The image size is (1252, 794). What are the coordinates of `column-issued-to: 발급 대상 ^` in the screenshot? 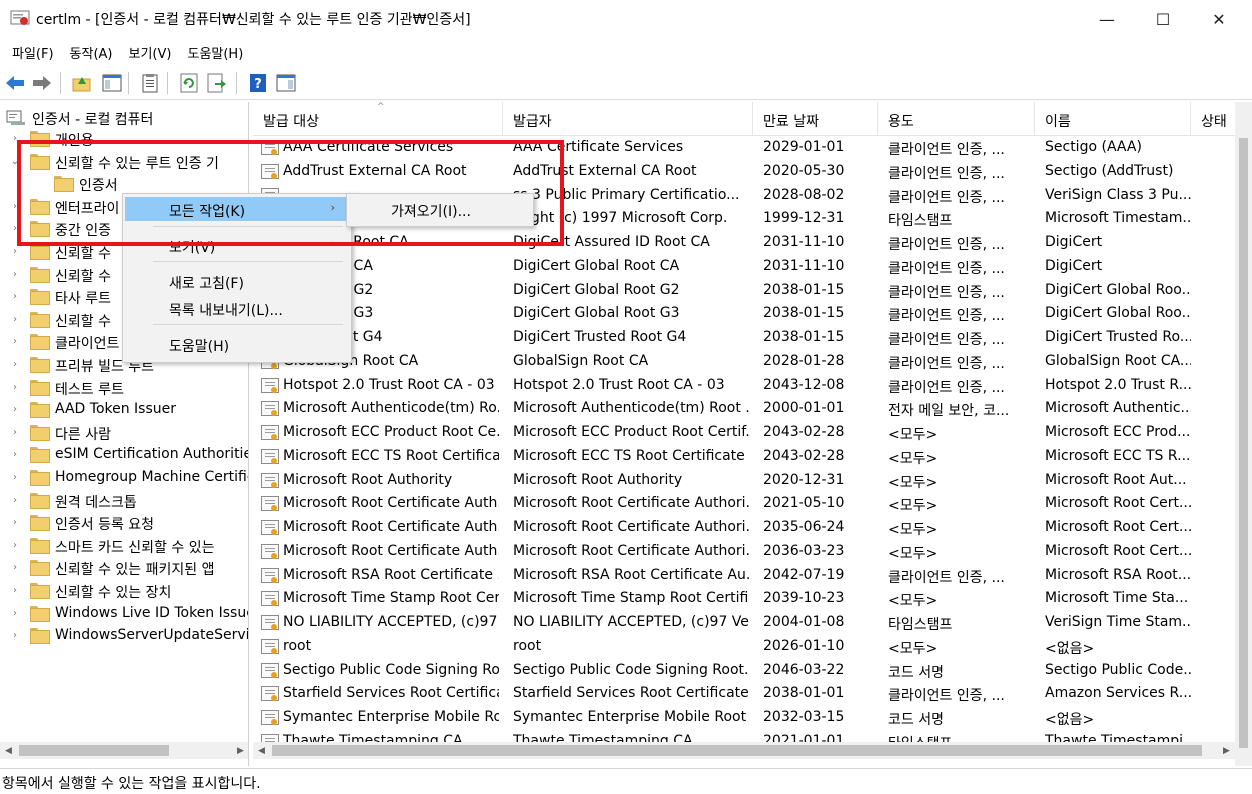 It's located at (378, 119).